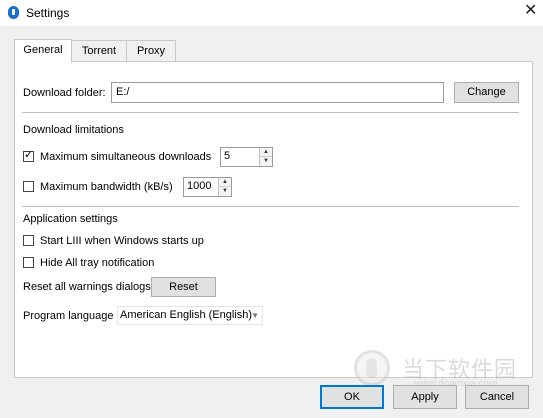 The image size is (543, 418). I want to click on max-downloads-spinner: 5 ▲ ▼, so click(246, 157).